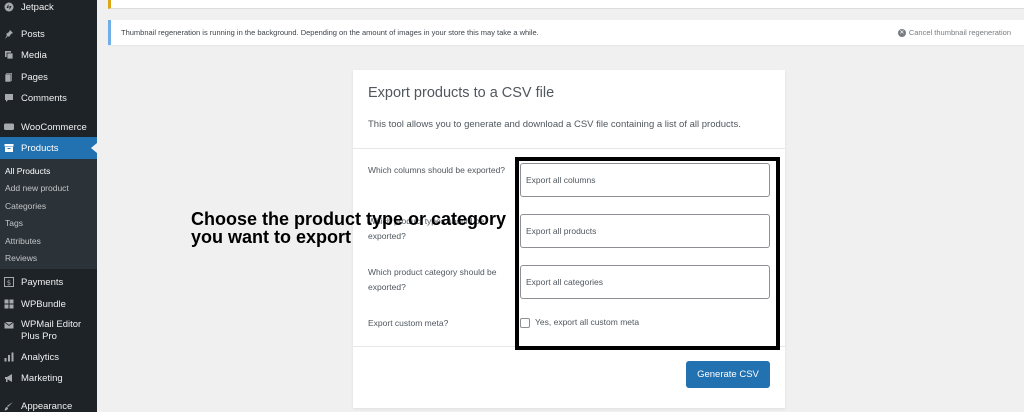  Describe the element at coordinates (42, 282) in the screenshot. I see `menu-label-payments: Payments` at that location.